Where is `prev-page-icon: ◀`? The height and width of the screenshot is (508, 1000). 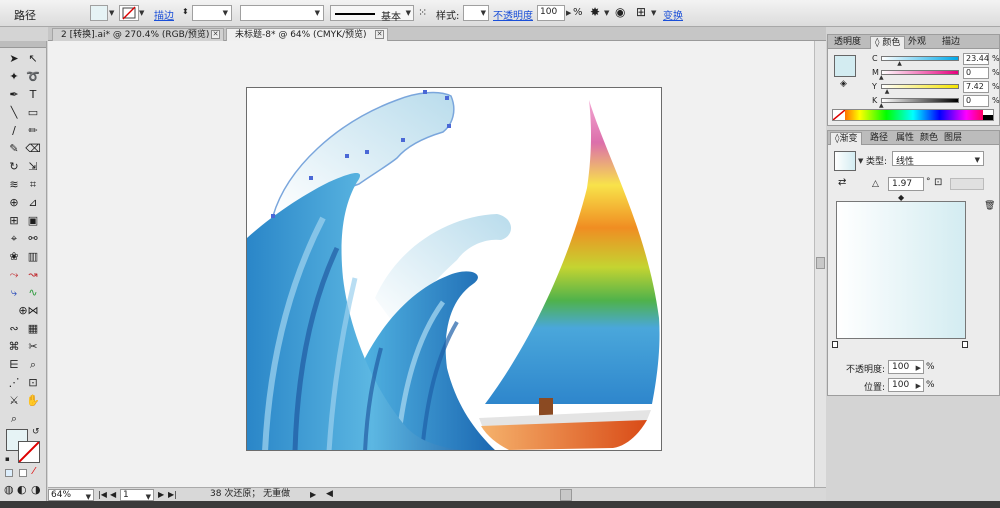
prev-page-icon: ◀ is located at coordinates (113, 495).